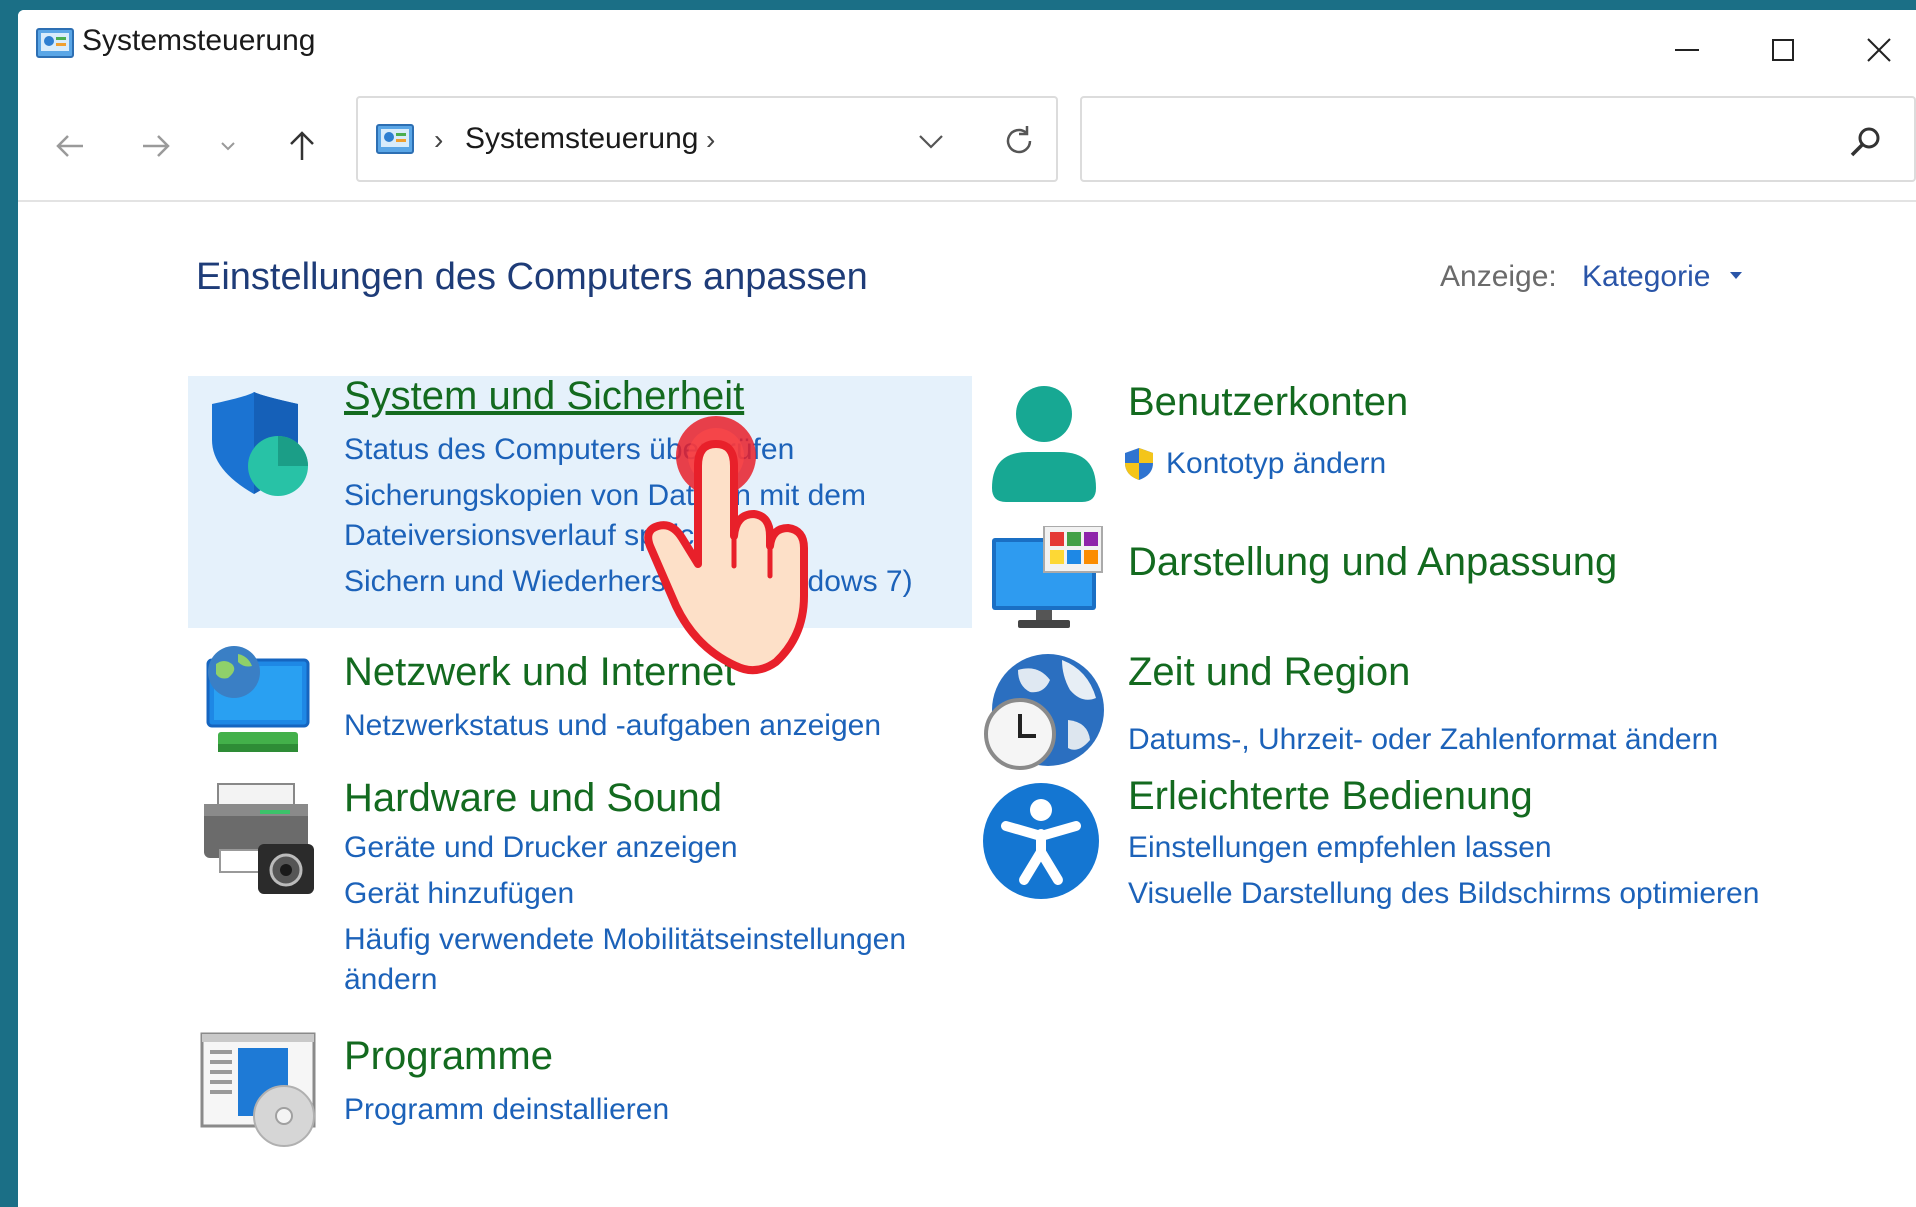 The image size is (1916, 1207). I want to click on page-title: Einstellungen des Computers anpassen, so click(532, 277).